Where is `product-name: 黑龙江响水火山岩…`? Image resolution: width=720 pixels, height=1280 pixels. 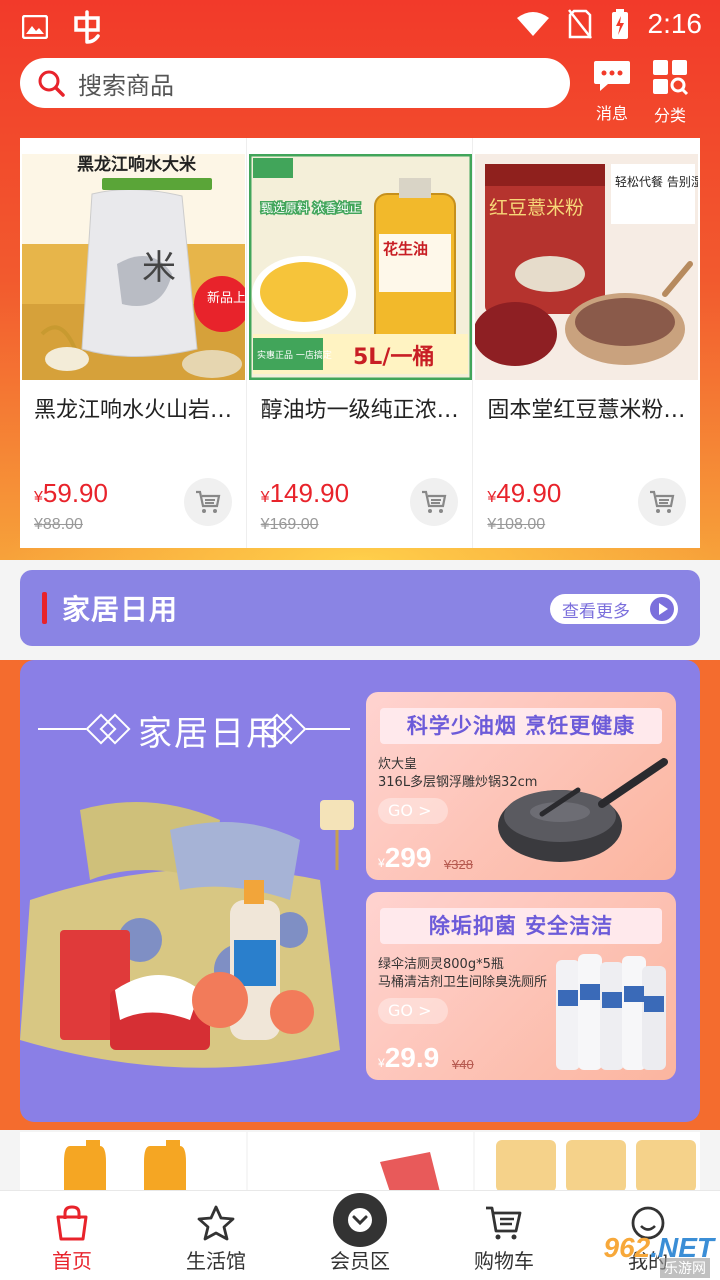
product-name: 黑龙江响水火山岩… is located at coordinates (133, 410).